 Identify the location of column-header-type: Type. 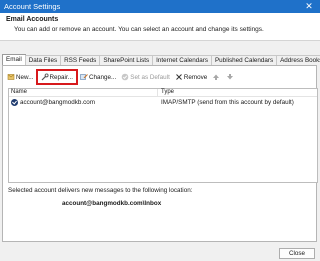
(166, 92).